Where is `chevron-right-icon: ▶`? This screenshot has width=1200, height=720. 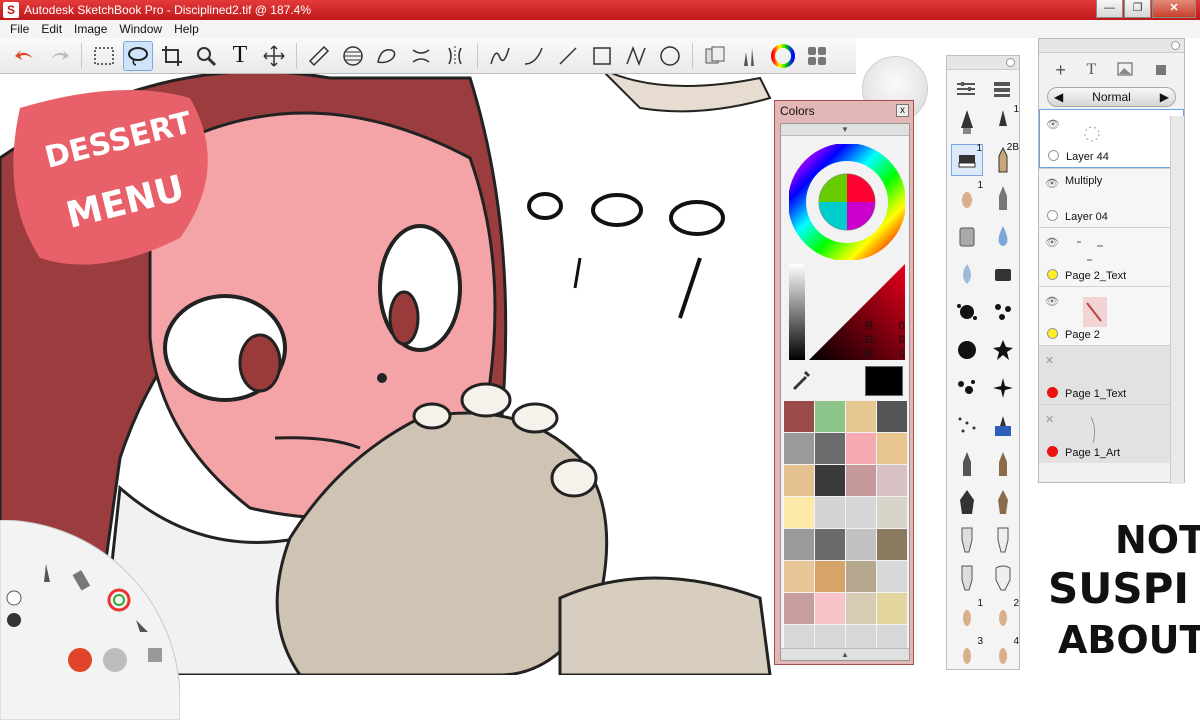
chevron-right-icon: ▶ is located at coordinates (1164, 97).